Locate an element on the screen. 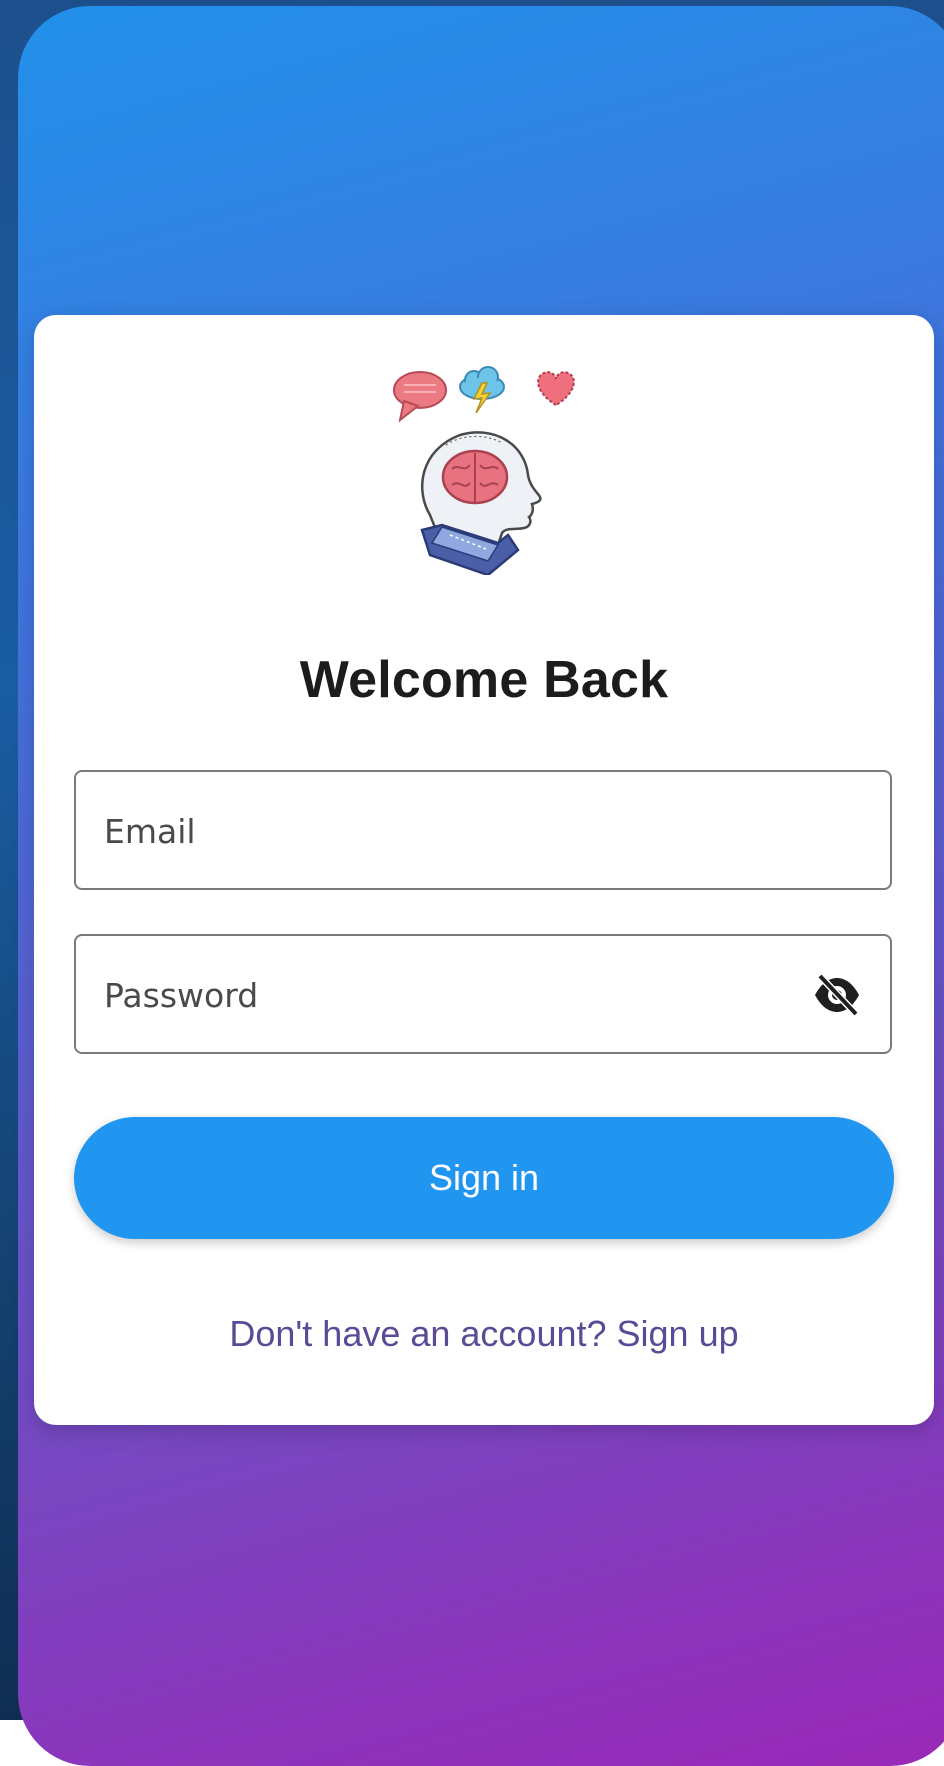 Image resolution: width=944 pixels, height=1766 pixels. page-title: Welcome Back is located at coordinates (484, 680).